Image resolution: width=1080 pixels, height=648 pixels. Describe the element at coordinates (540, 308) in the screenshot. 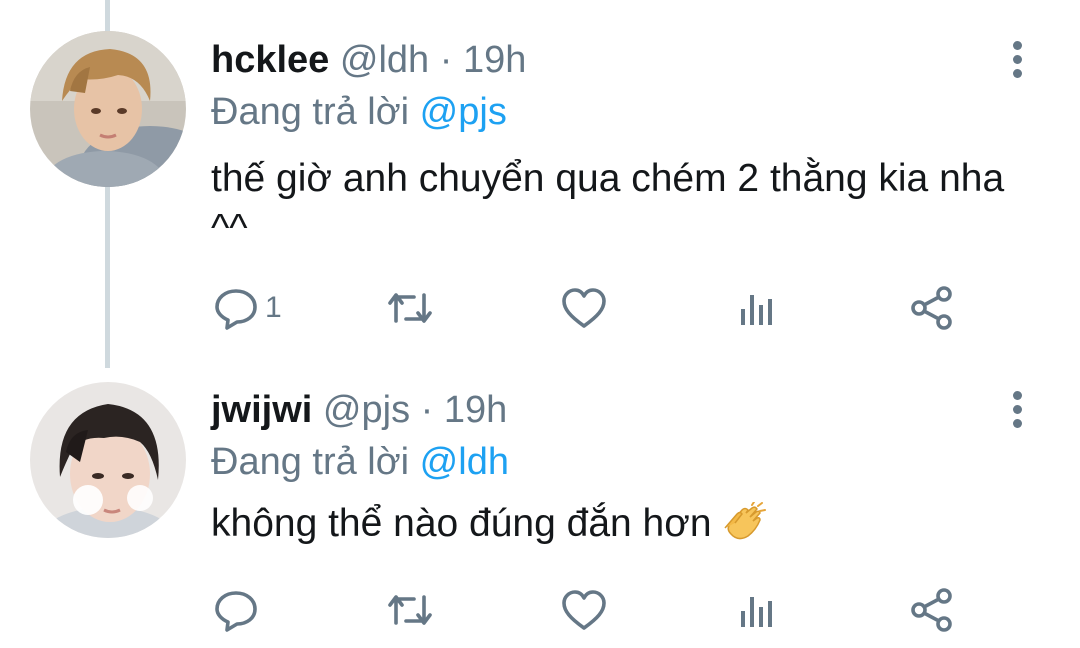

I see `tweet-actions: 1` at that location.